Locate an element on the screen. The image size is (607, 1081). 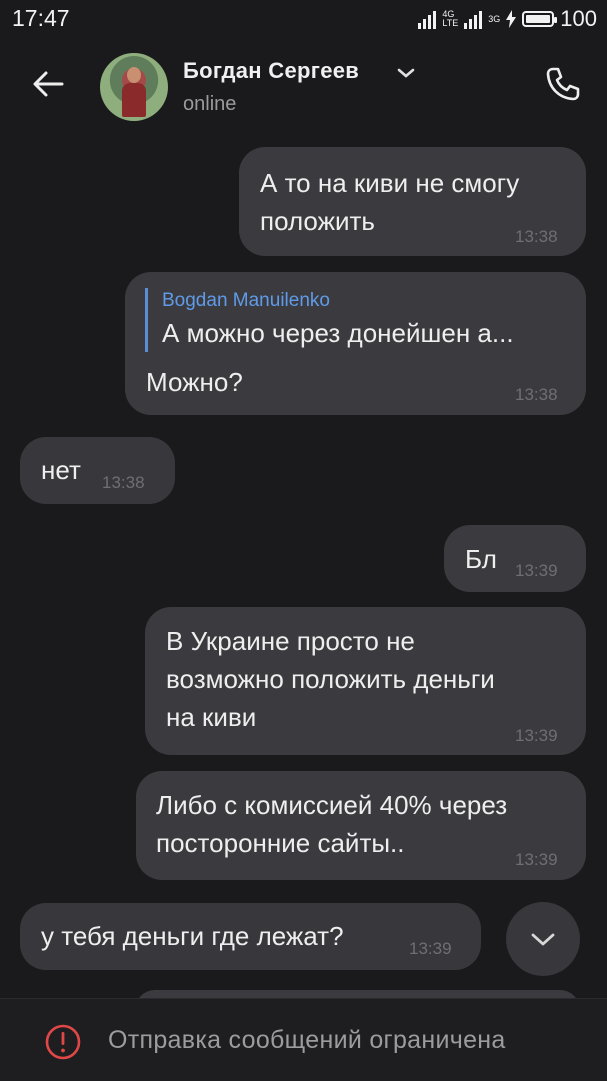
restricted-notice: Отправка сообщений ограничена is located at coordinates (307, 1040).